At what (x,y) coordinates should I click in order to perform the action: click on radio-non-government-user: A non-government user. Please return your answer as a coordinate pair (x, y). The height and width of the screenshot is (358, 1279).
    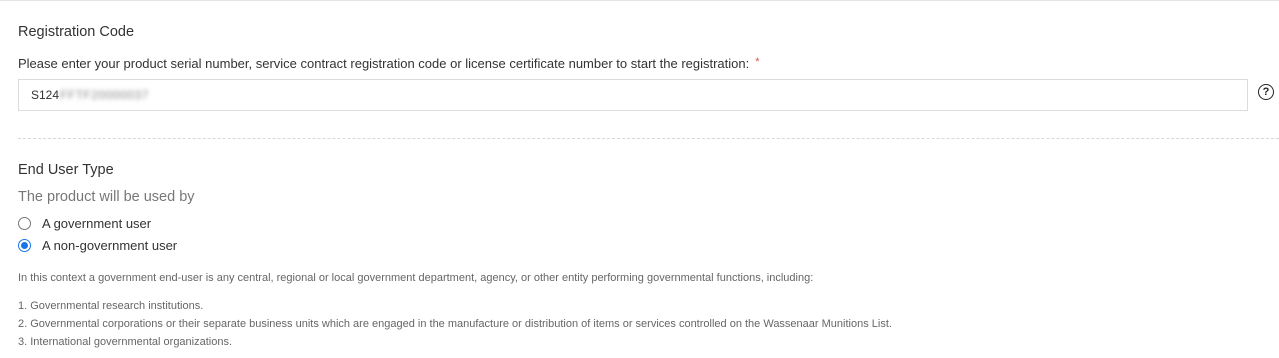
    Looking at the image, I should click on (97, 245).